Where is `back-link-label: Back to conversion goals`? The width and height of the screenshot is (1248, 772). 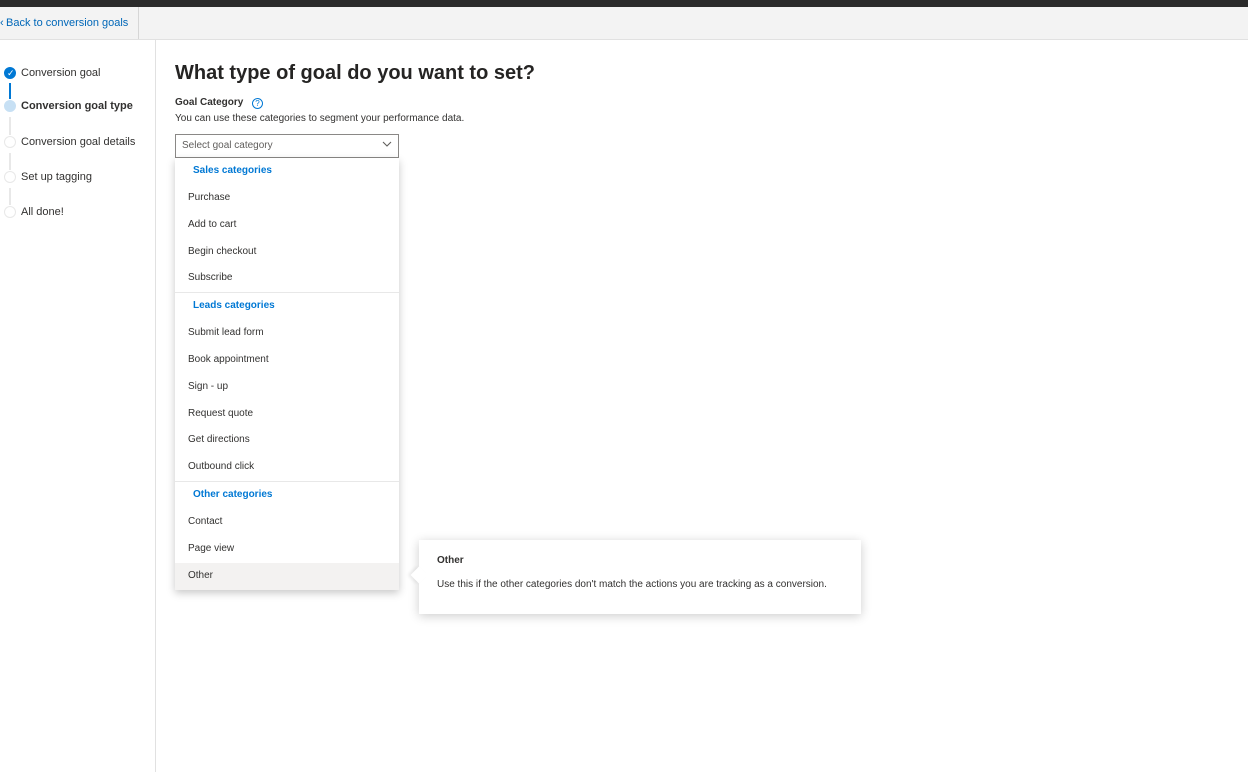 back-link-label: Back to conversion goals is located at coordinates (67, 23).